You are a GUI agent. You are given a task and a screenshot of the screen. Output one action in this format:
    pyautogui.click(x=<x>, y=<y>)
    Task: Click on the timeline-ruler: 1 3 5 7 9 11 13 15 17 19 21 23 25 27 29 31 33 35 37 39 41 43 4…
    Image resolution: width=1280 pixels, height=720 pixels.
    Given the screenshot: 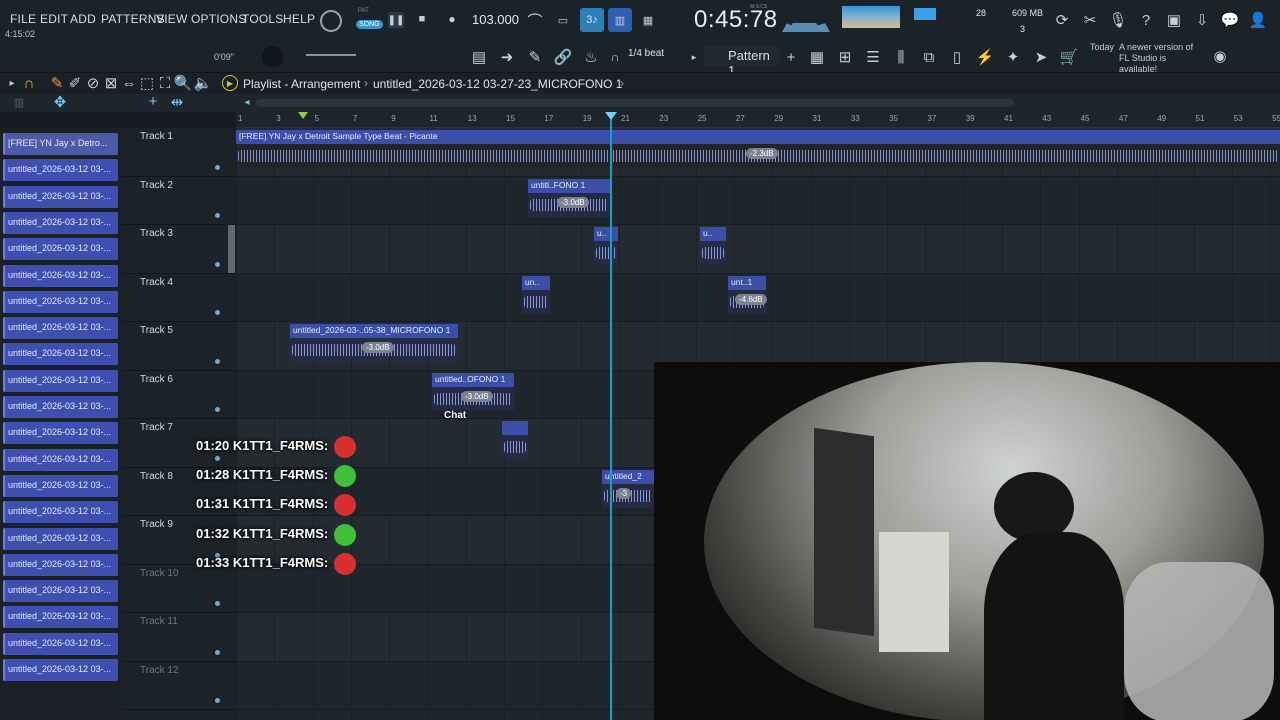 What is the action you would take?
    pyautogui.click(x=758, y=120)
    